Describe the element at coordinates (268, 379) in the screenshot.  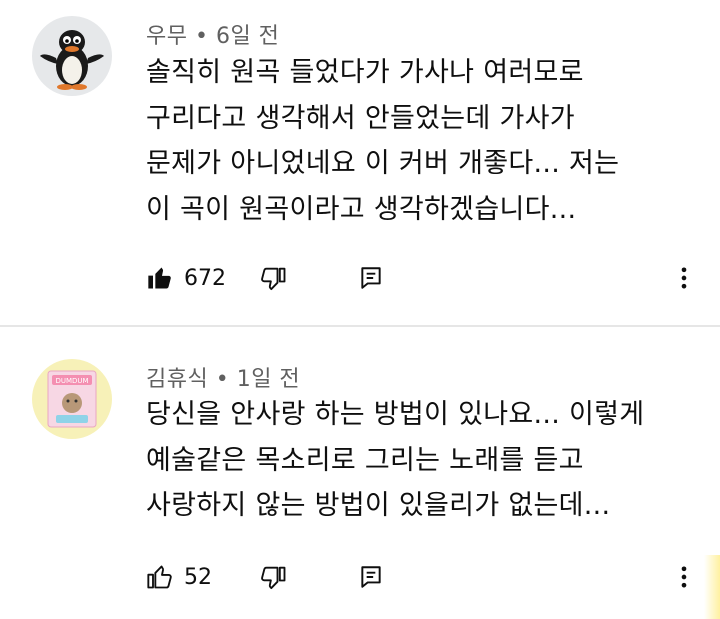
I see `comment-time: 1일 전` at that location.